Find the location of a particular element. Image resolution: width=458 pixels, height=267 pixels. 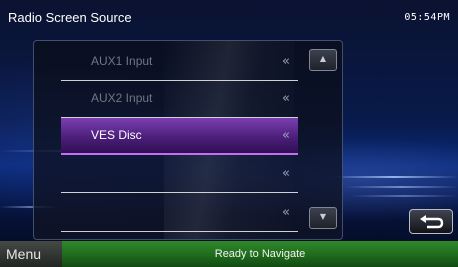

header: Radio Screen Source 05:54PM is located at coordinates (229, 19).